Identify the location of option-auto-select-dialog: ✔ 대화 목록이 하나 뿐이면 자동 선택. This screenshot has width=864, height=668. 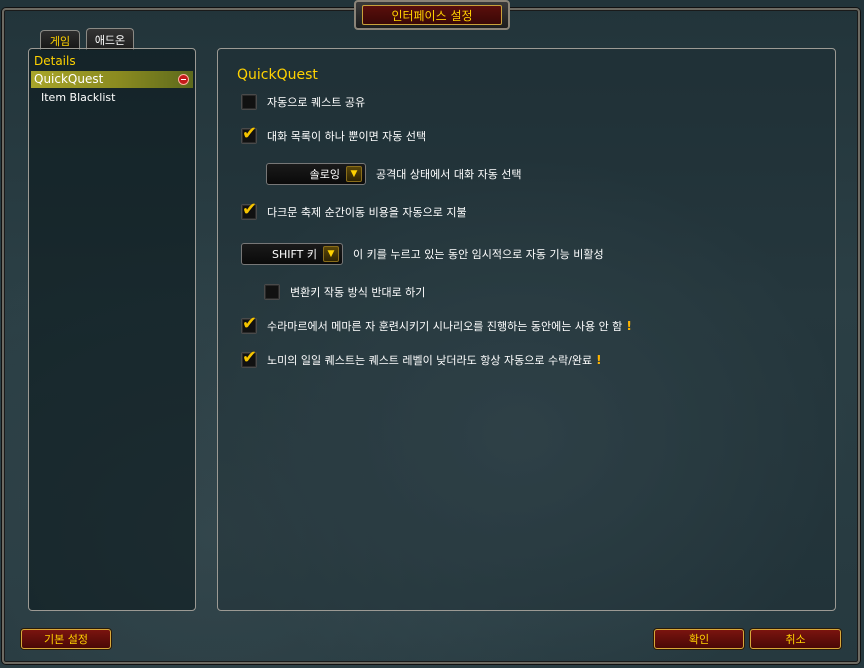
(334, 133).